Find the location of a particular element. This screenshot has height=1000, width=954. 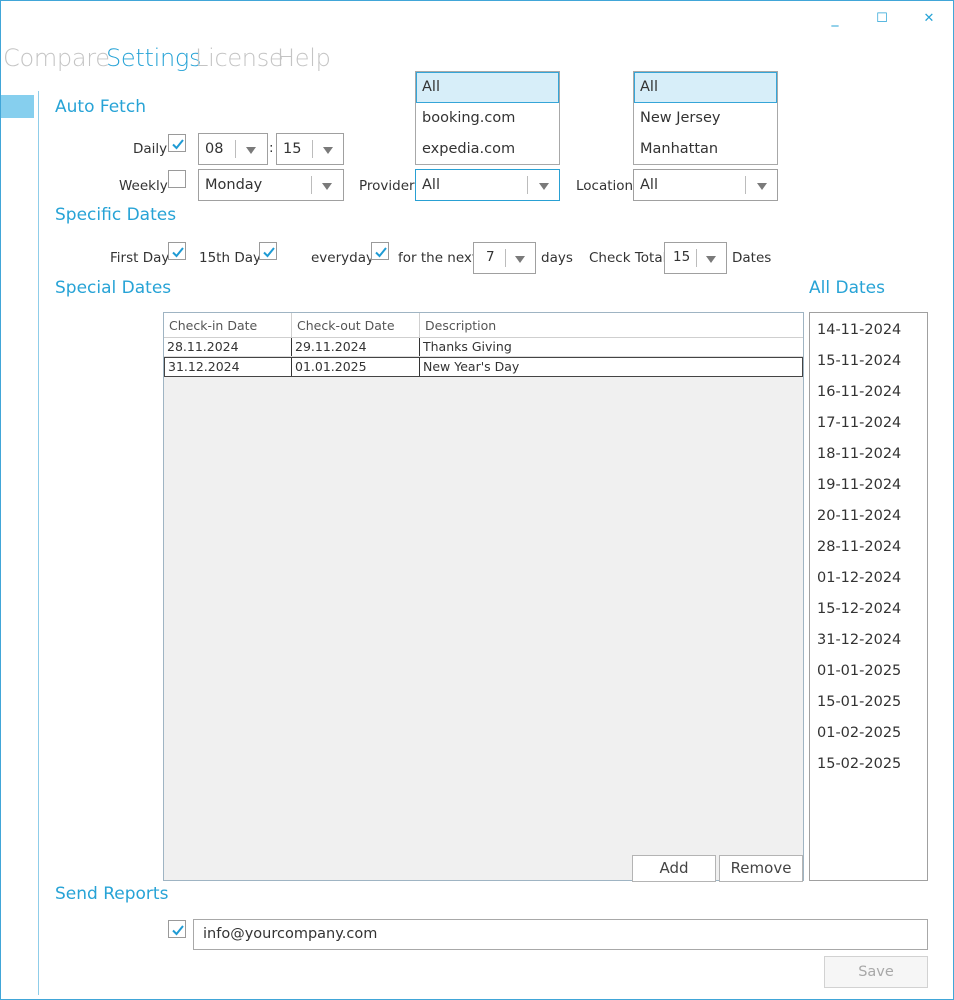

add-button: Add is located at coordinates (674, 868).